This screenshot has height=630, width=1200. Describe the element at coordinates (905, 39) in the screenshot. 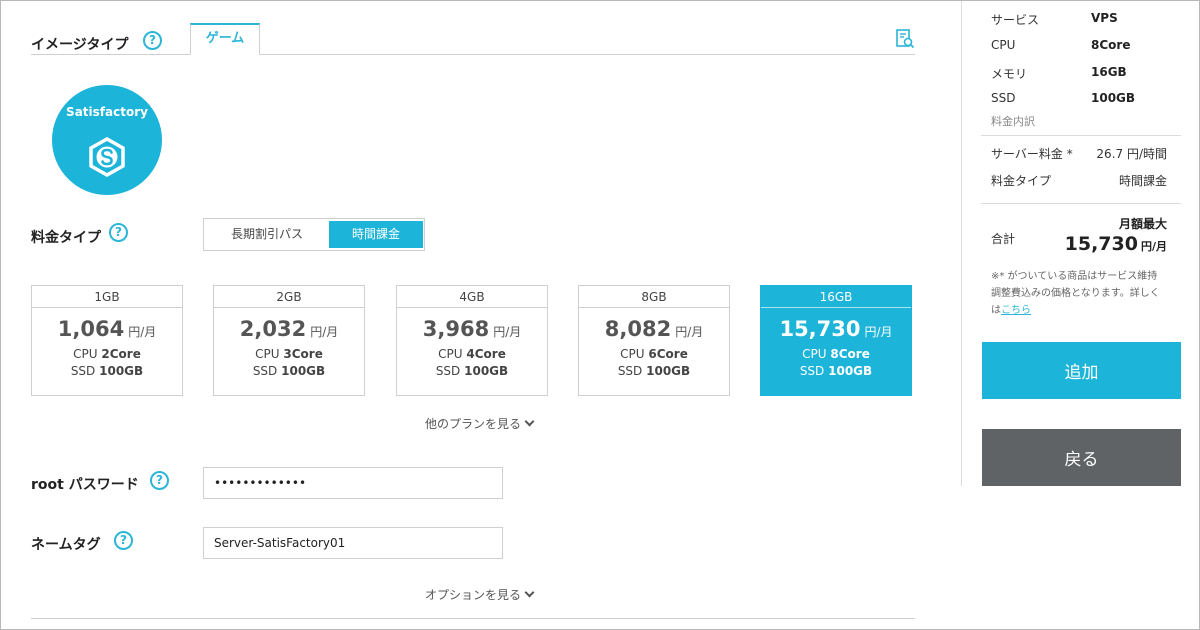

I see `document-search-icon` at that location.